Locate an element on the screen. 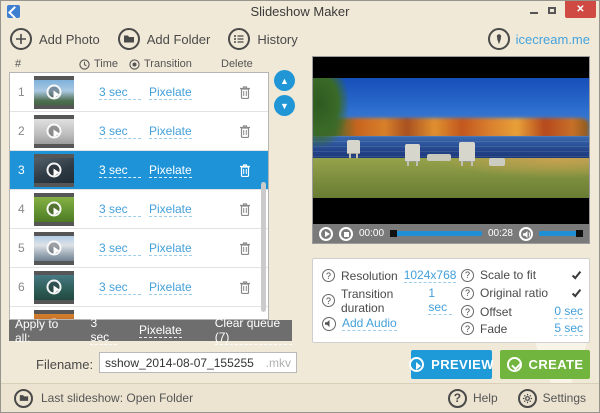 The image size is (600, 413). queue-row: 5 3 sec Pixelate is located at coordinates (139, 248).